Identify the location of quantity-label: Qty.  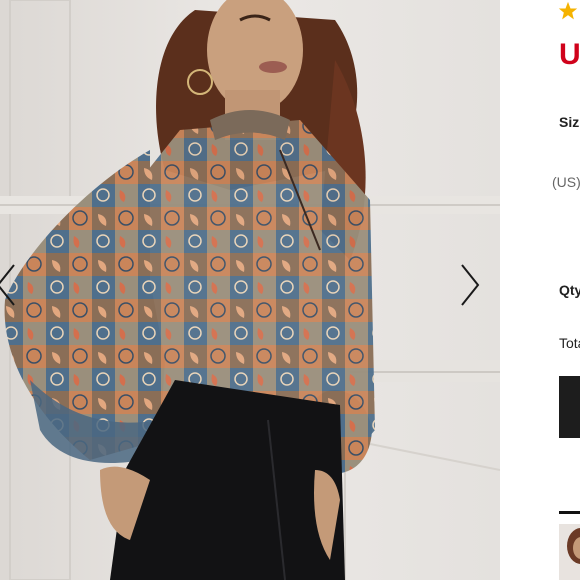
(569, 290).